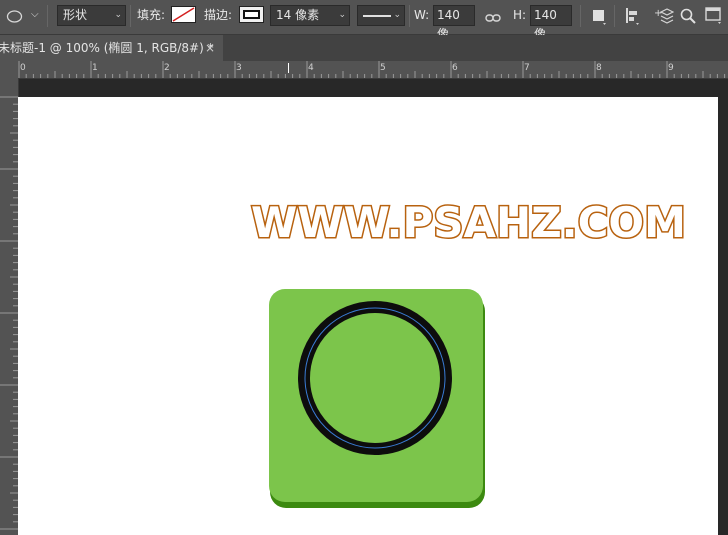 The image size is (728, 535). I want to click on height-label: H:, so click(520, 15).